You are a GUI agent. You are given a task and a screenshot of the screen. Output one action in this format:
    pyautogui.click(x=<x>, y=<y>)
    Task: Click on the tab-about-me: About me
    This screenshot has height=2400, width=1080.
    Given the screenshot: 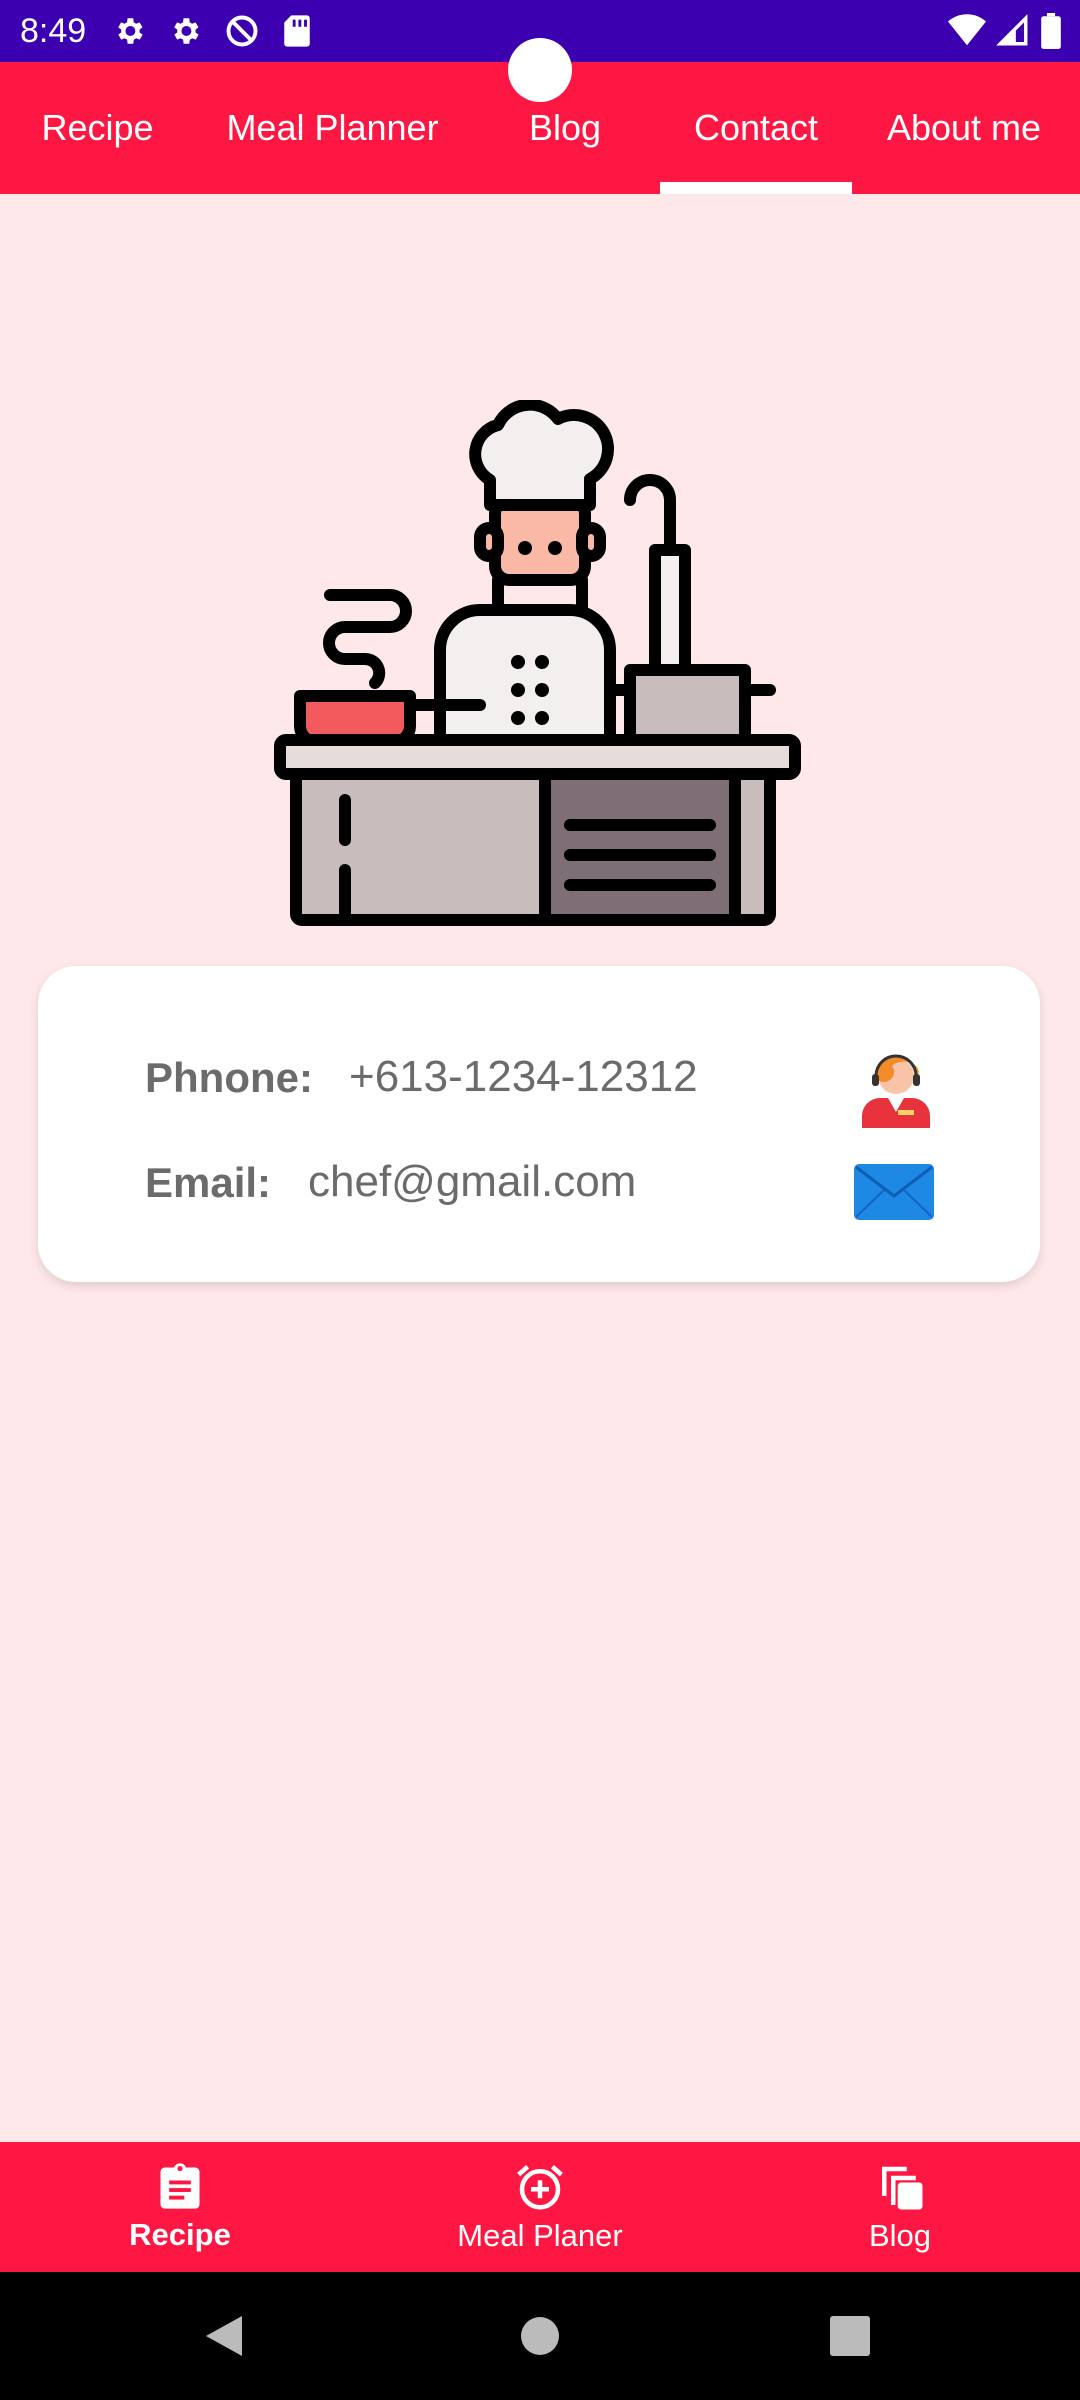 What is the action you would take?
    pyautogui.click(x=964, y=128)
    